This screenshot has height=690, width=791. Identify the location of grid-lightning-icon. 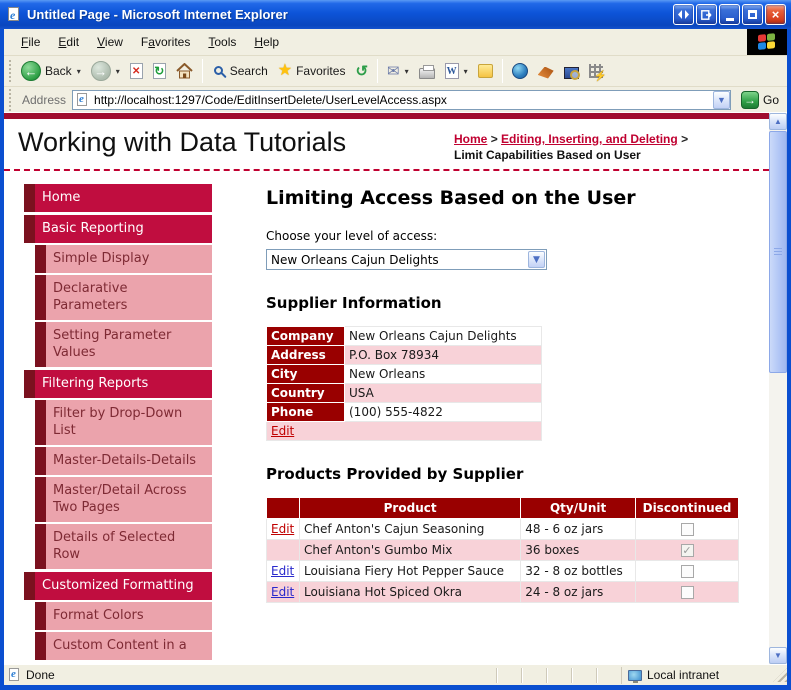
(597, 73).